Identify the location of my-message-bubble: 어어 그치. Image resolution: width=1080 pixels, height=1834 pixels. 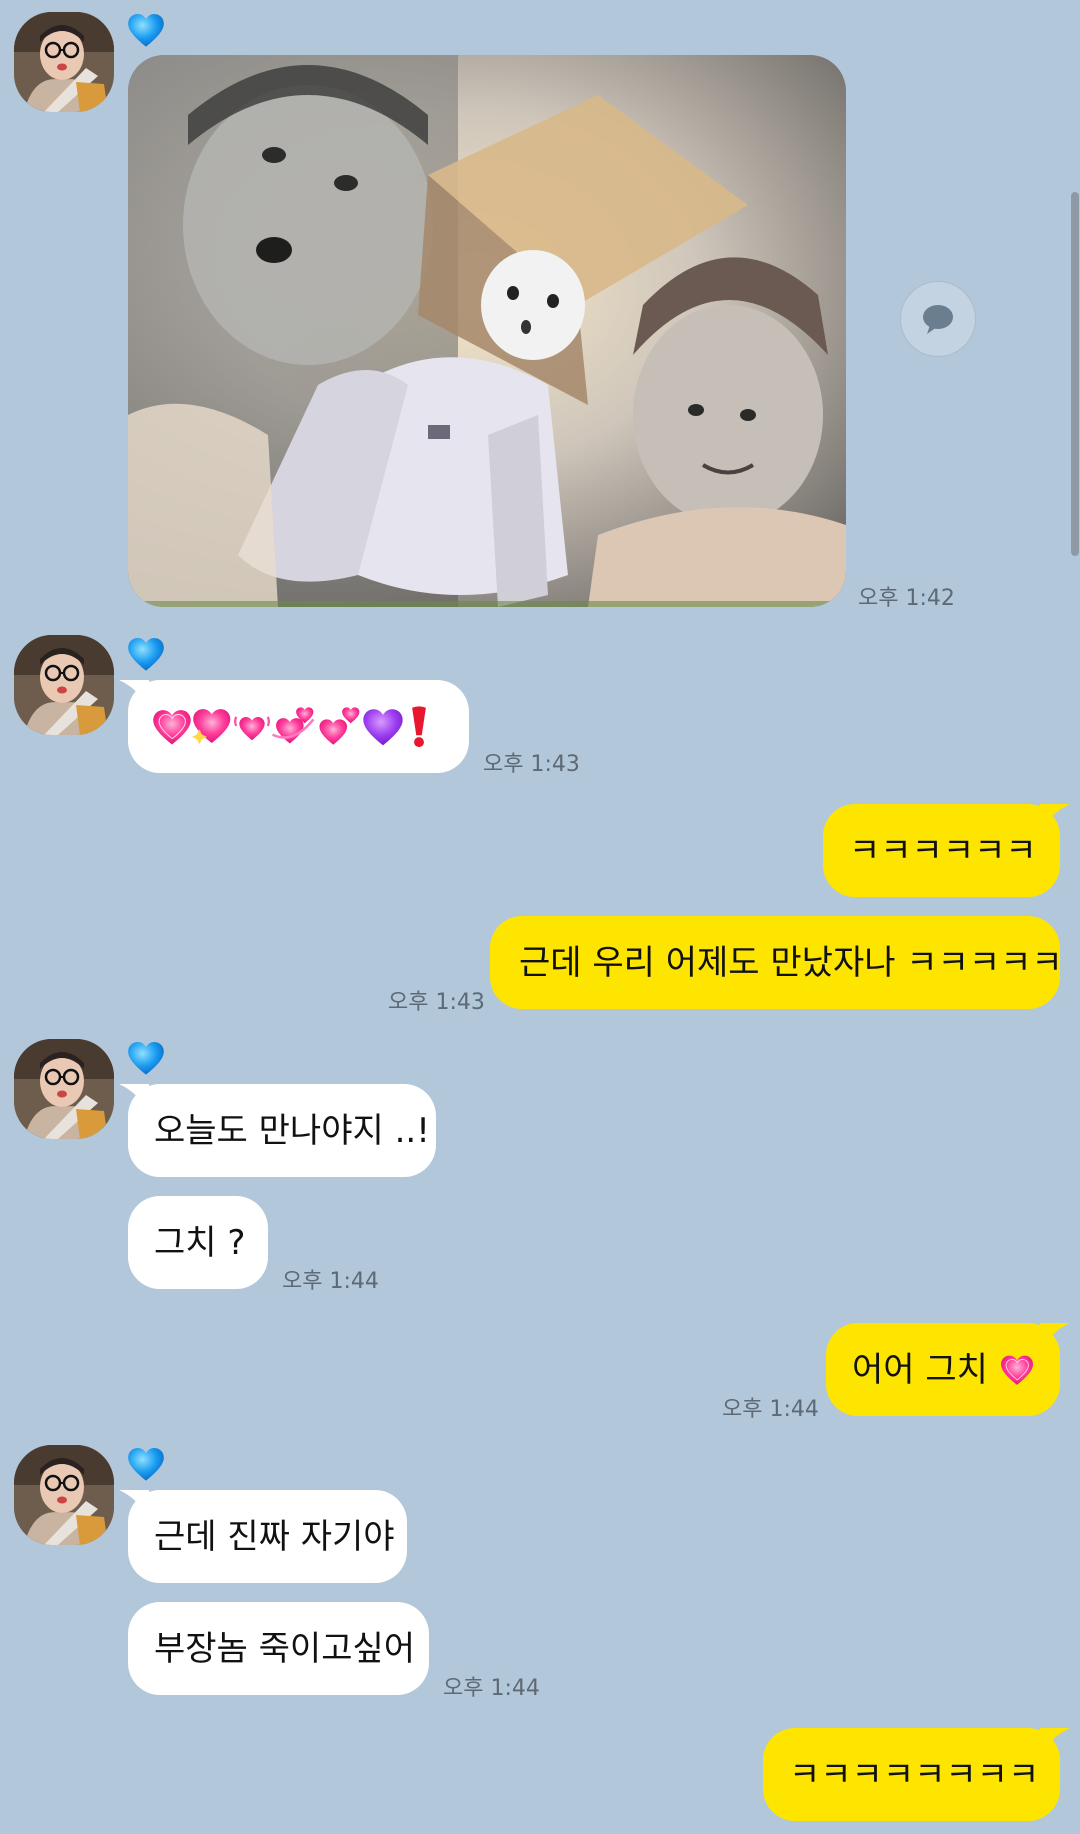
(948, 1369).